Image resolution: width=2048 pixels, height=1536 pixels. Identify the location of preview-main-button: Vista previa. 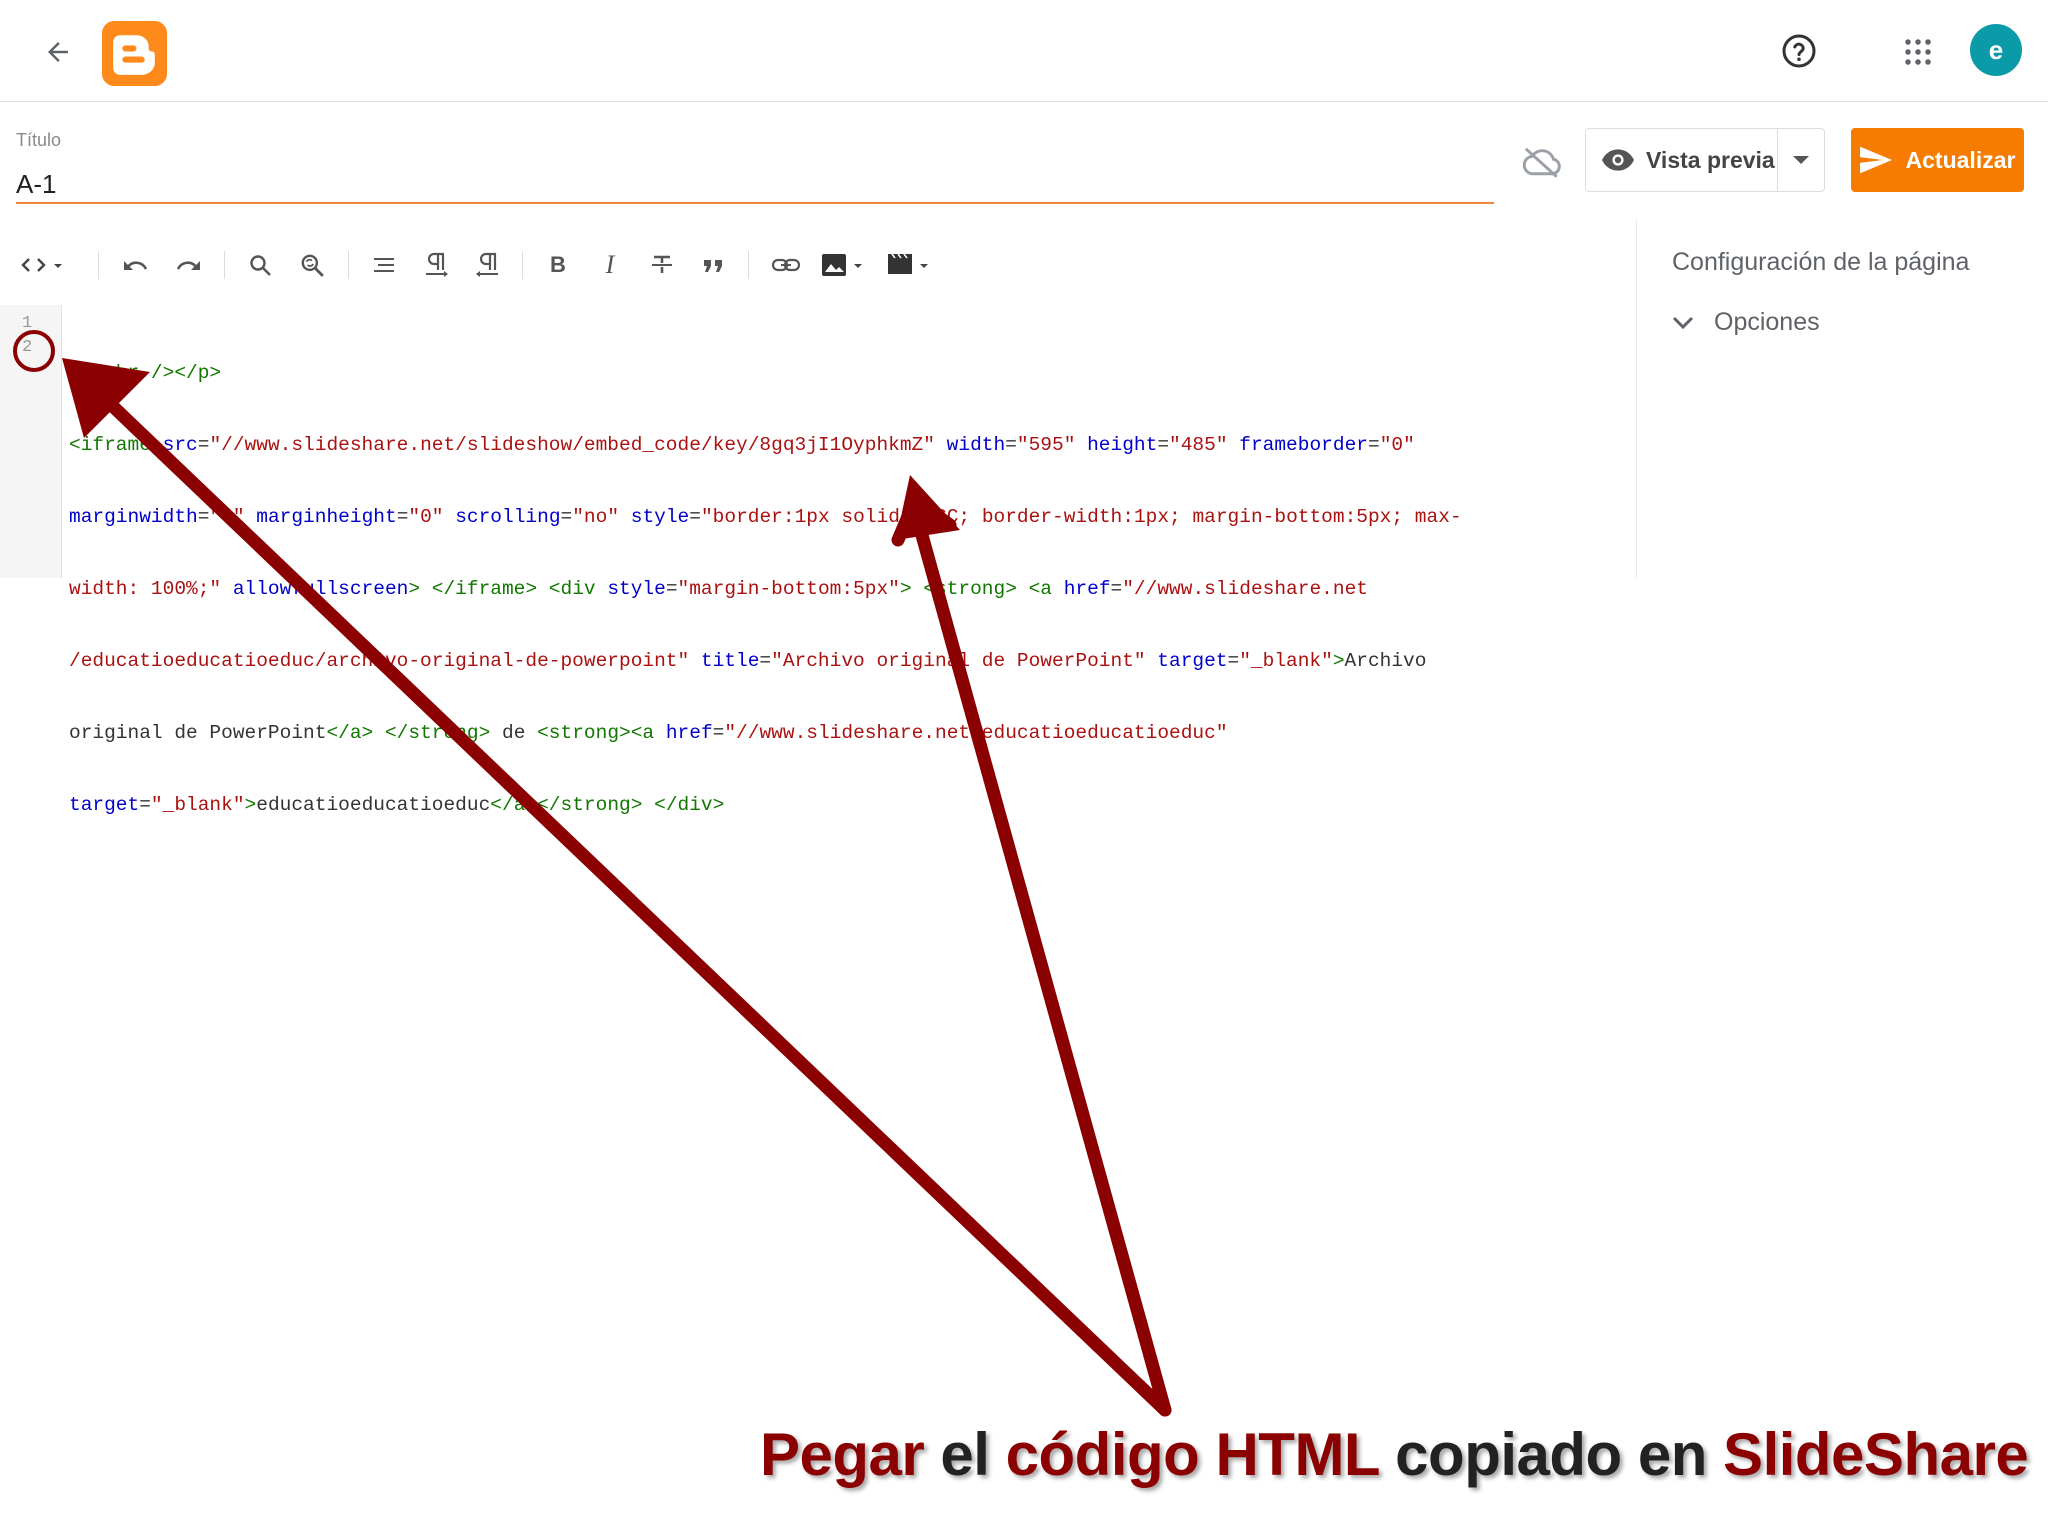
(1682, 160).